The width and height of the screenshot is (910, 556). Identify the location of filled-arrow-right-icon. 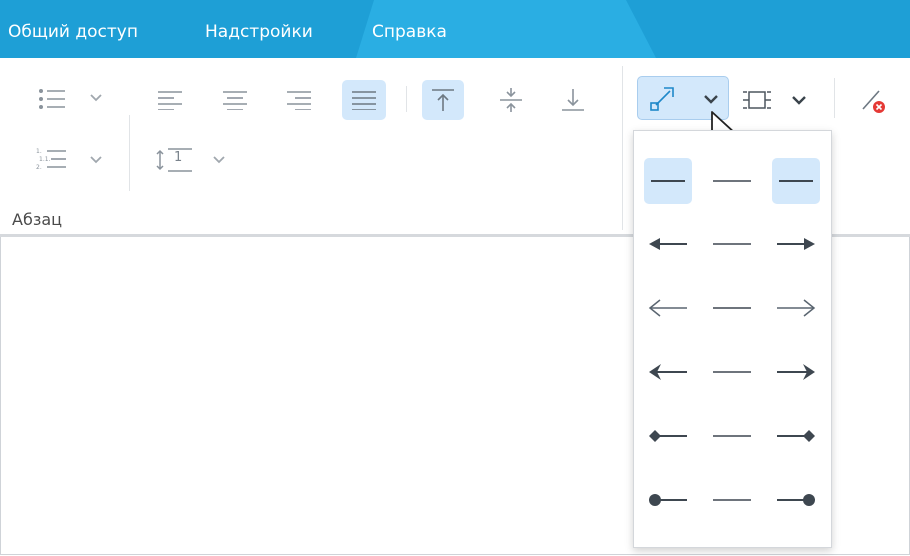
(796, 244).